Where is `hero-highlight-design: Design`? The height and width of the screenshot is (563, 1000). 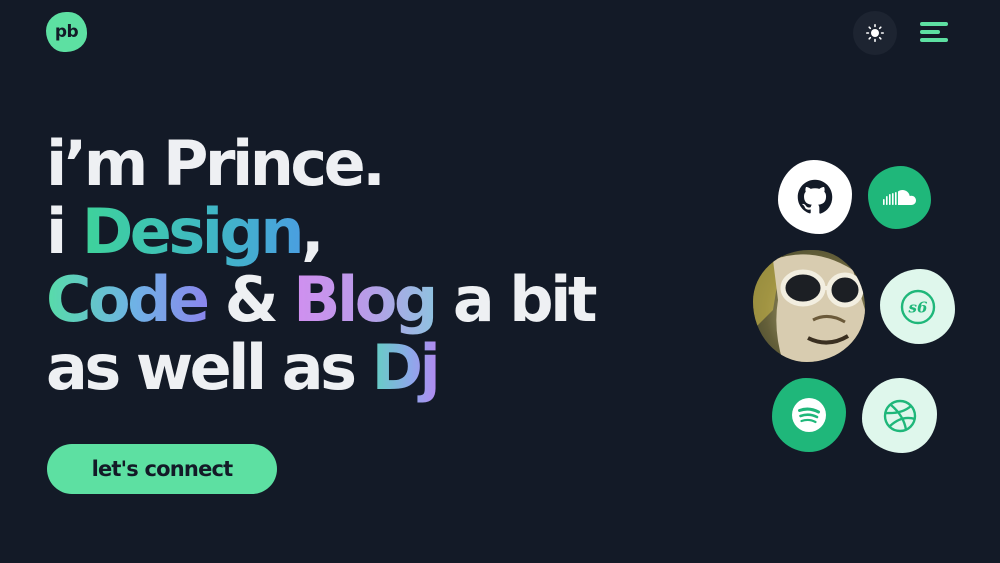
hero-highlight-design: Design is located at coordinates (193, 231).